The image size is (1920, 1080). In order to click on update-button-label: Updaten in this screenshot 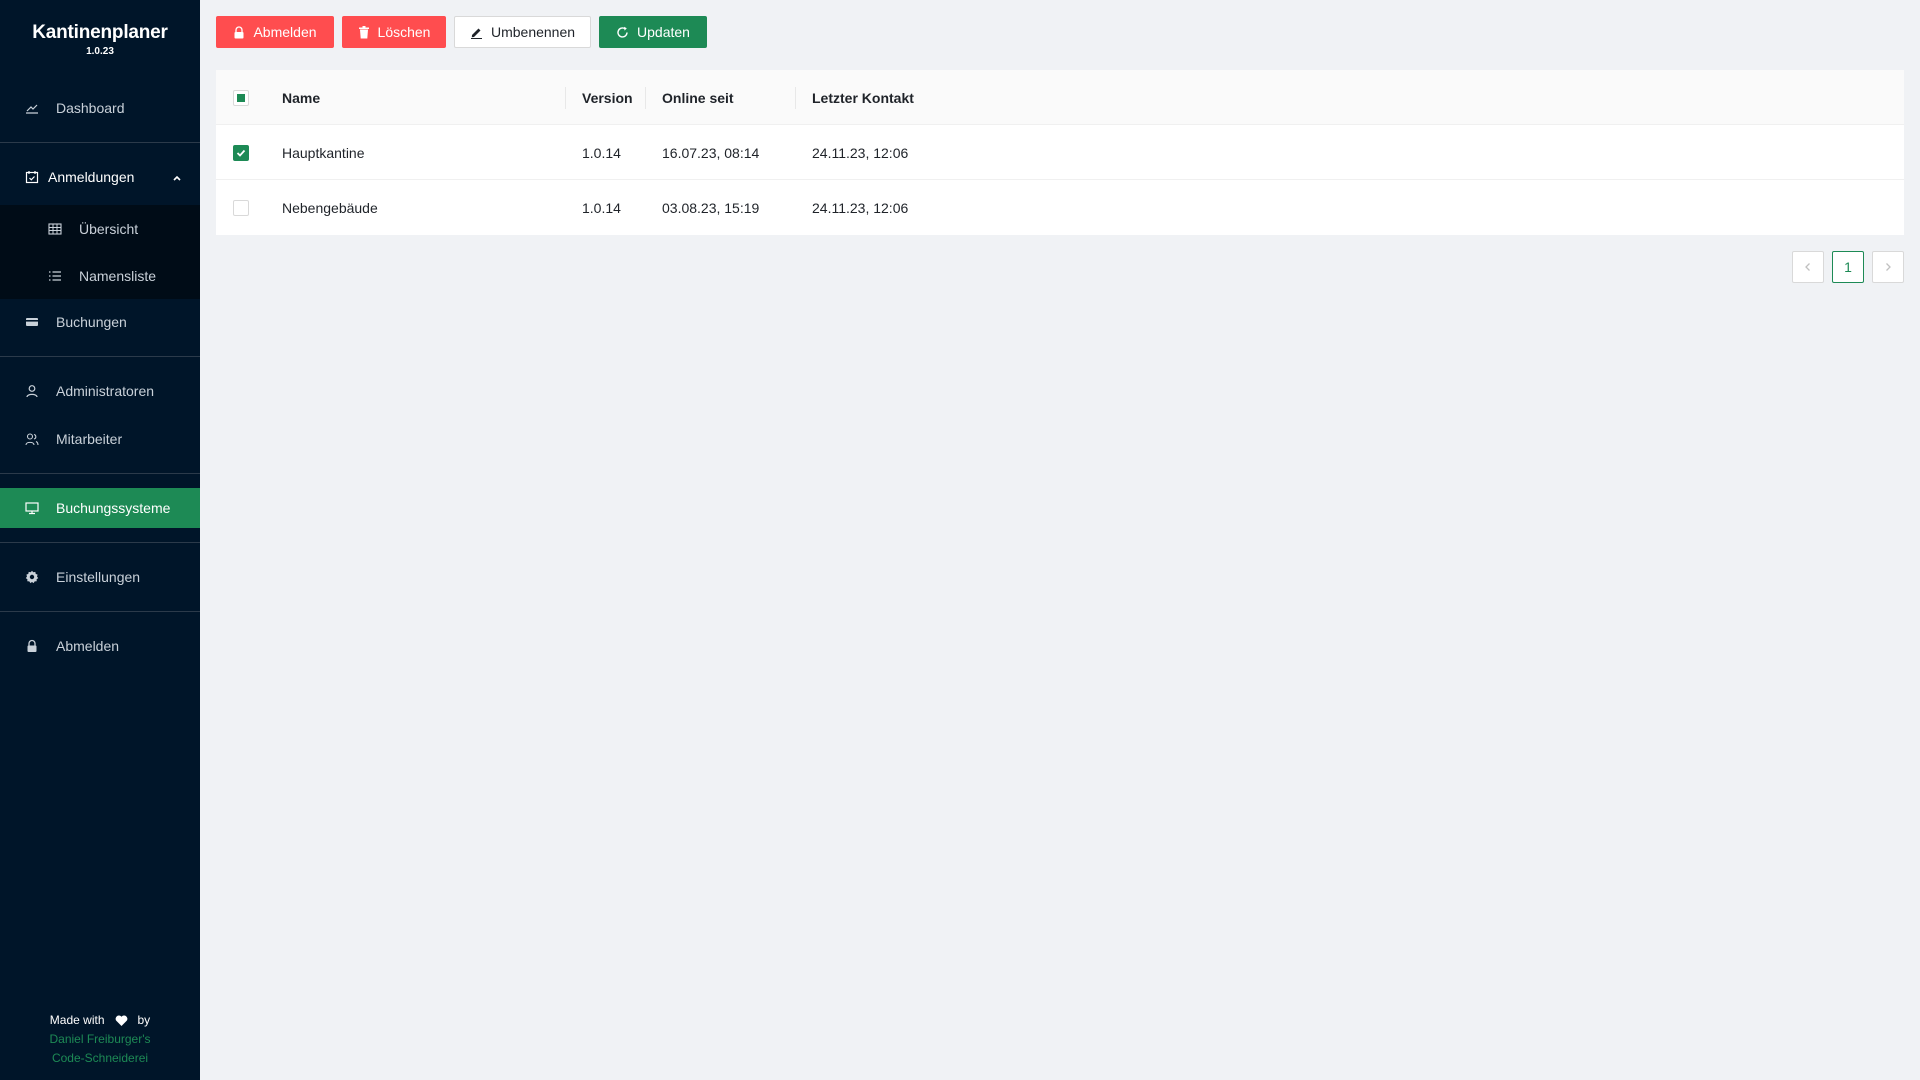, I will do `click(663, 32)`.